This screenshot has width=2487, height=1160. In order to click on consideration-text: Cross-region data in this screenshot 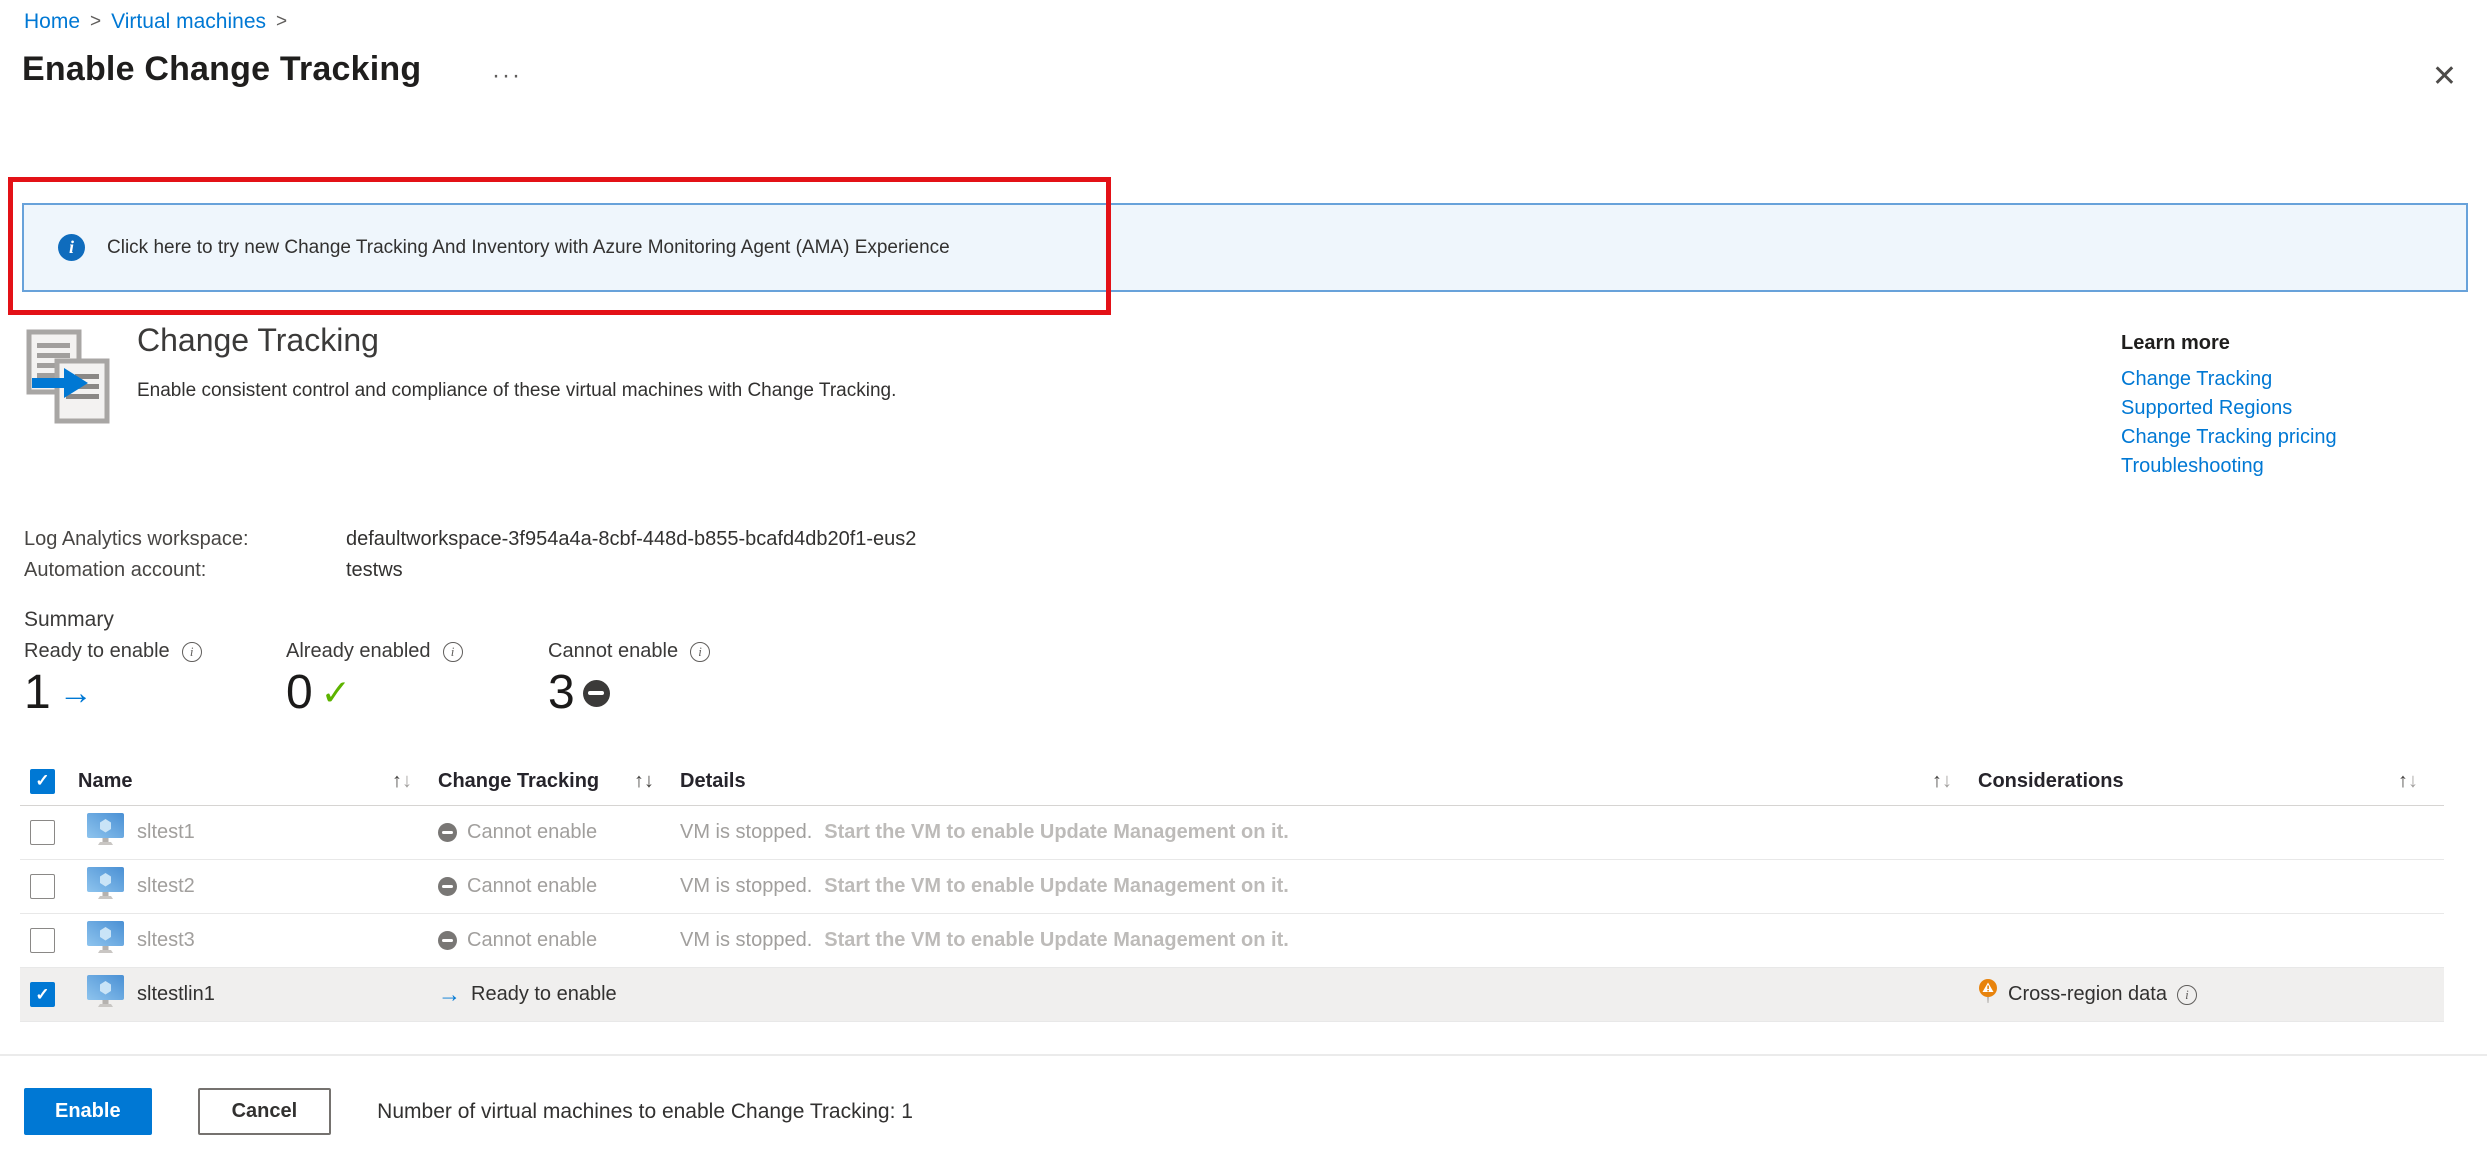, I will do `click(2087, 994)`.